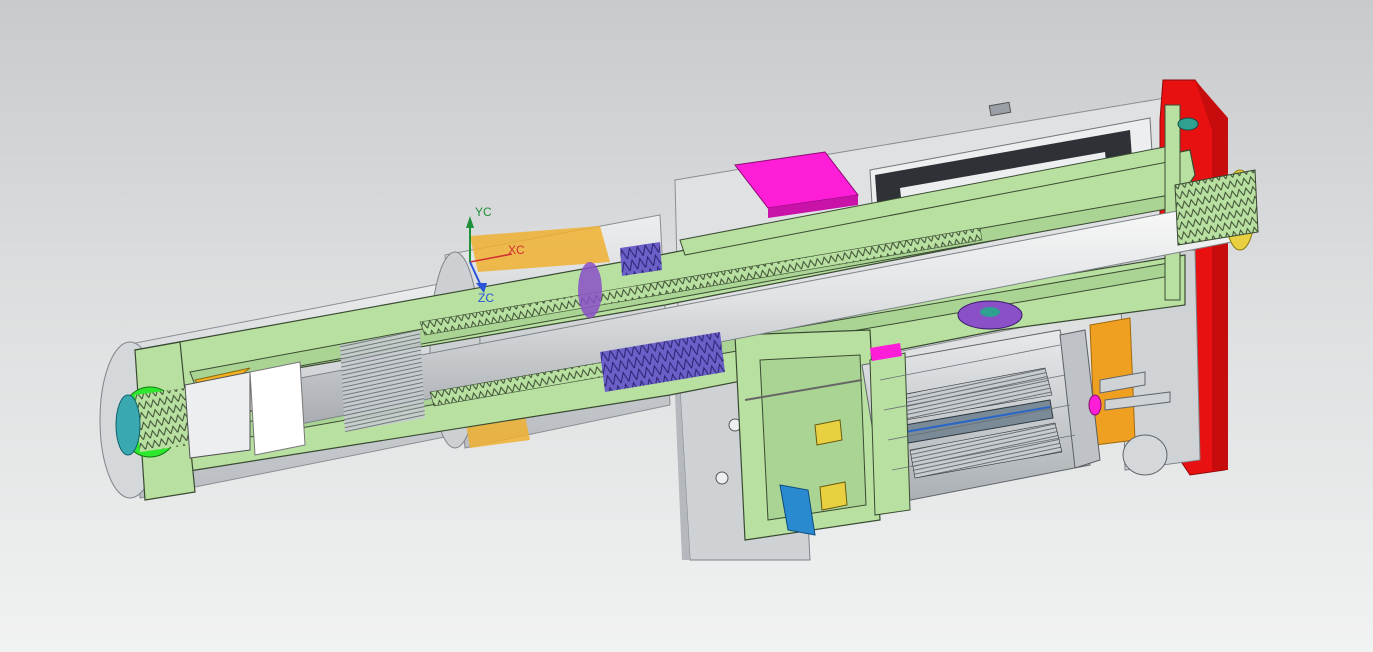 This screenshot has height=652, width=1373. Describe the element at coordinates (162, 420) in the screenshot. I see `green-nut-thread` at that location.